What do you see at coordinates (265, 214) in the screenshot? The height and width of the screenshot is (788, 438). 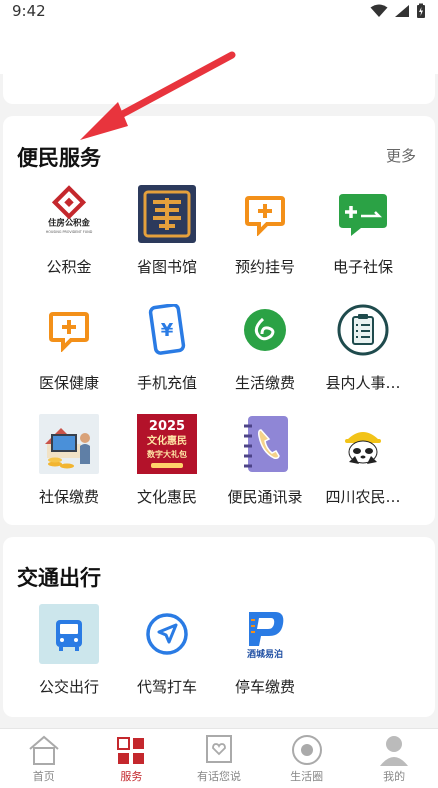 I see `appointment-icon` at bounding box center [265, 214].